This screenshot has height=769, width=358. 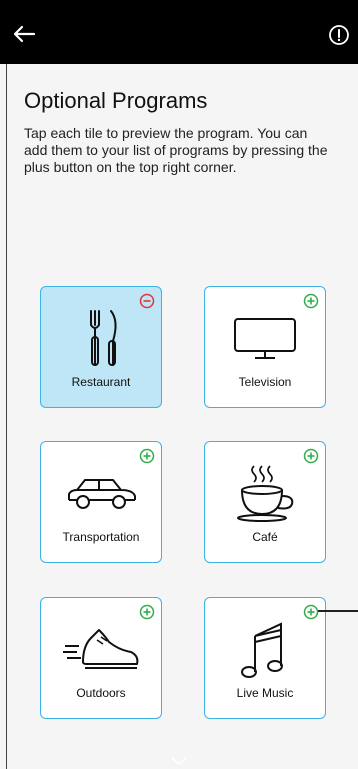 I want to click on callout-line, so click(x=338, y=611).